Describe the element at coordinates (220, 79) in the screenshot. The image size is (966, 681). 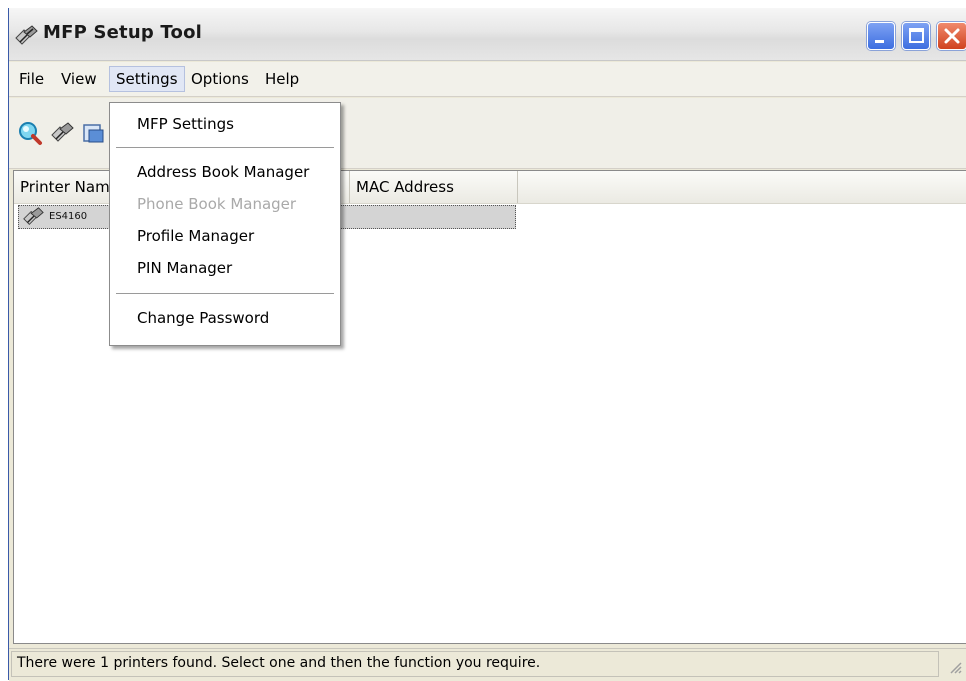
I see `menu-options: Options` at that location.